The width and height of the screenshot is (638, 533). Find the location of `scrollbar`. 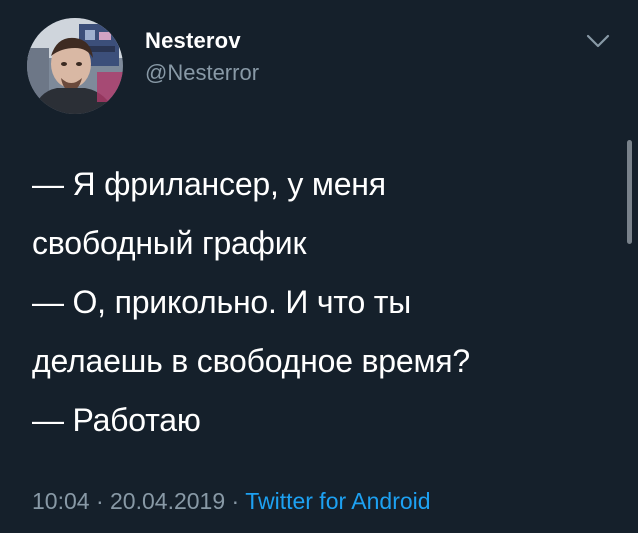

scrollbar is located at coordinates (629, 192).